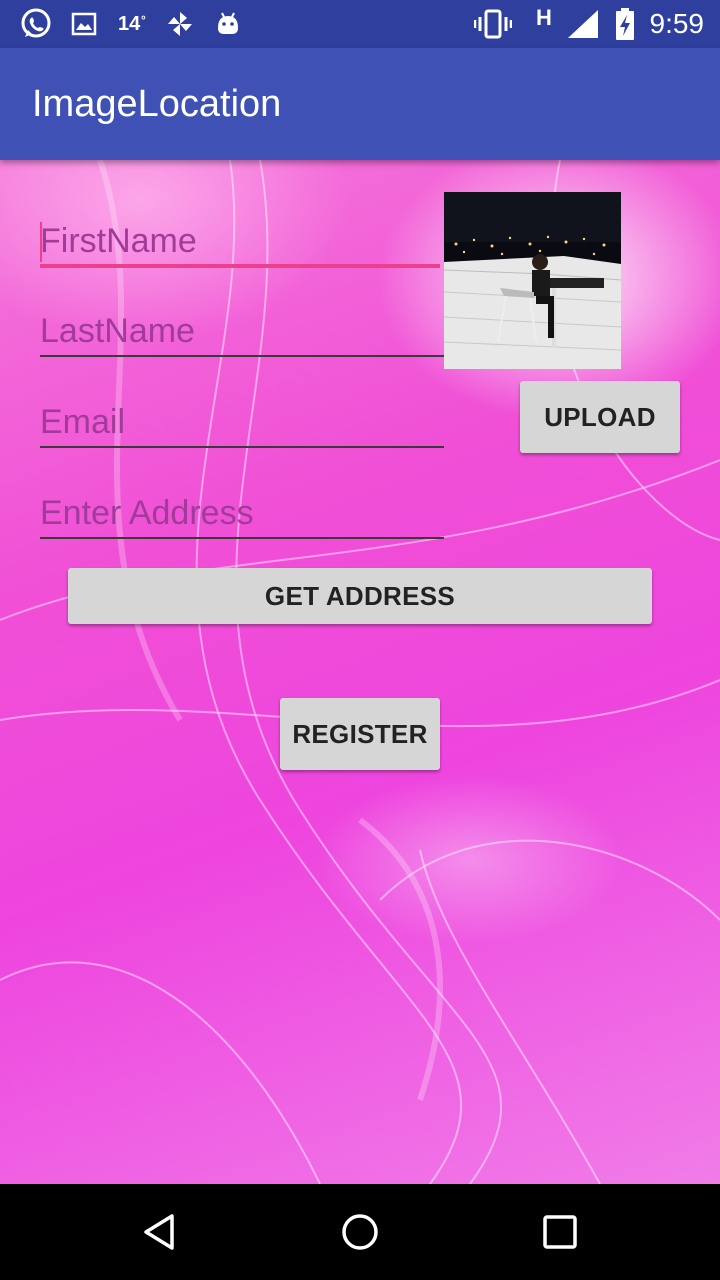  What do you see at coordinates (157, 104) in the screenshot?
I see `app-title: ImageLocation` at bounding box center [157, 104].